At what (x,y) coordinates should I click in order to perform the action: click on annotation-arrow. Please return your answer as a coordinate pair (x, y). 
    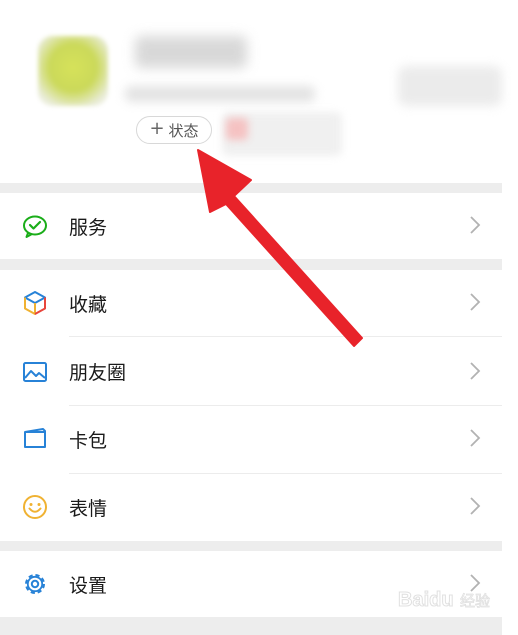
    Looking at the image, I should click on (280, 248).